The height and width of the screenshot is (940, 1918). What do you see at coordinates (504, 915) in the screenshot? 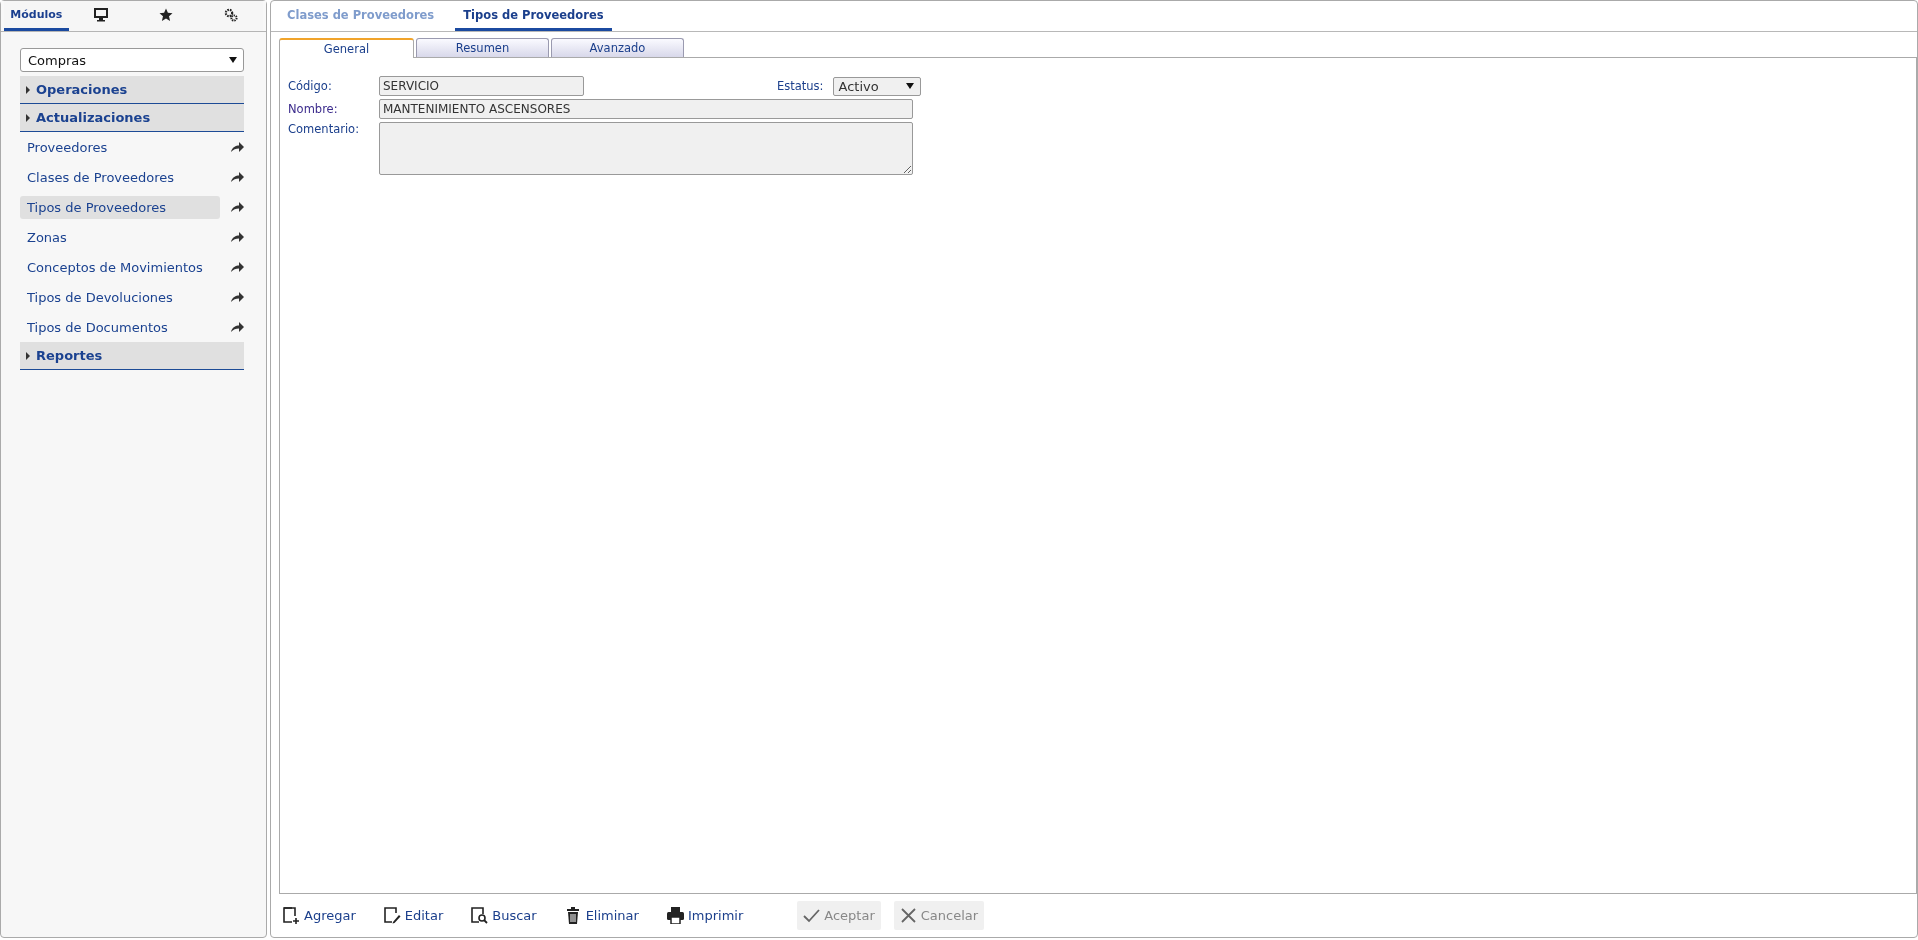
I see `search-button: Buscar` at bounding box center [504, 915].